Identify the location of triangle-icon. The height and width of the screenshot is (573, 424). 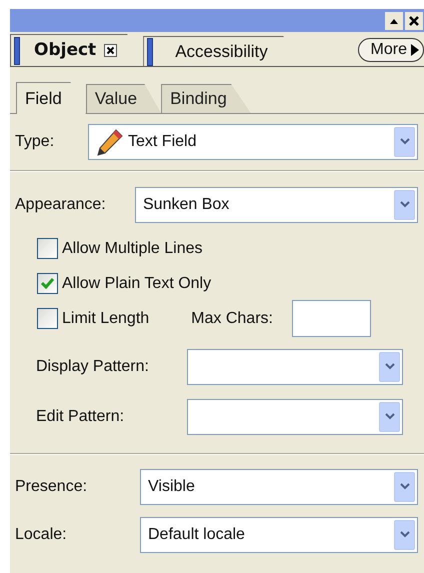
(415, 50).